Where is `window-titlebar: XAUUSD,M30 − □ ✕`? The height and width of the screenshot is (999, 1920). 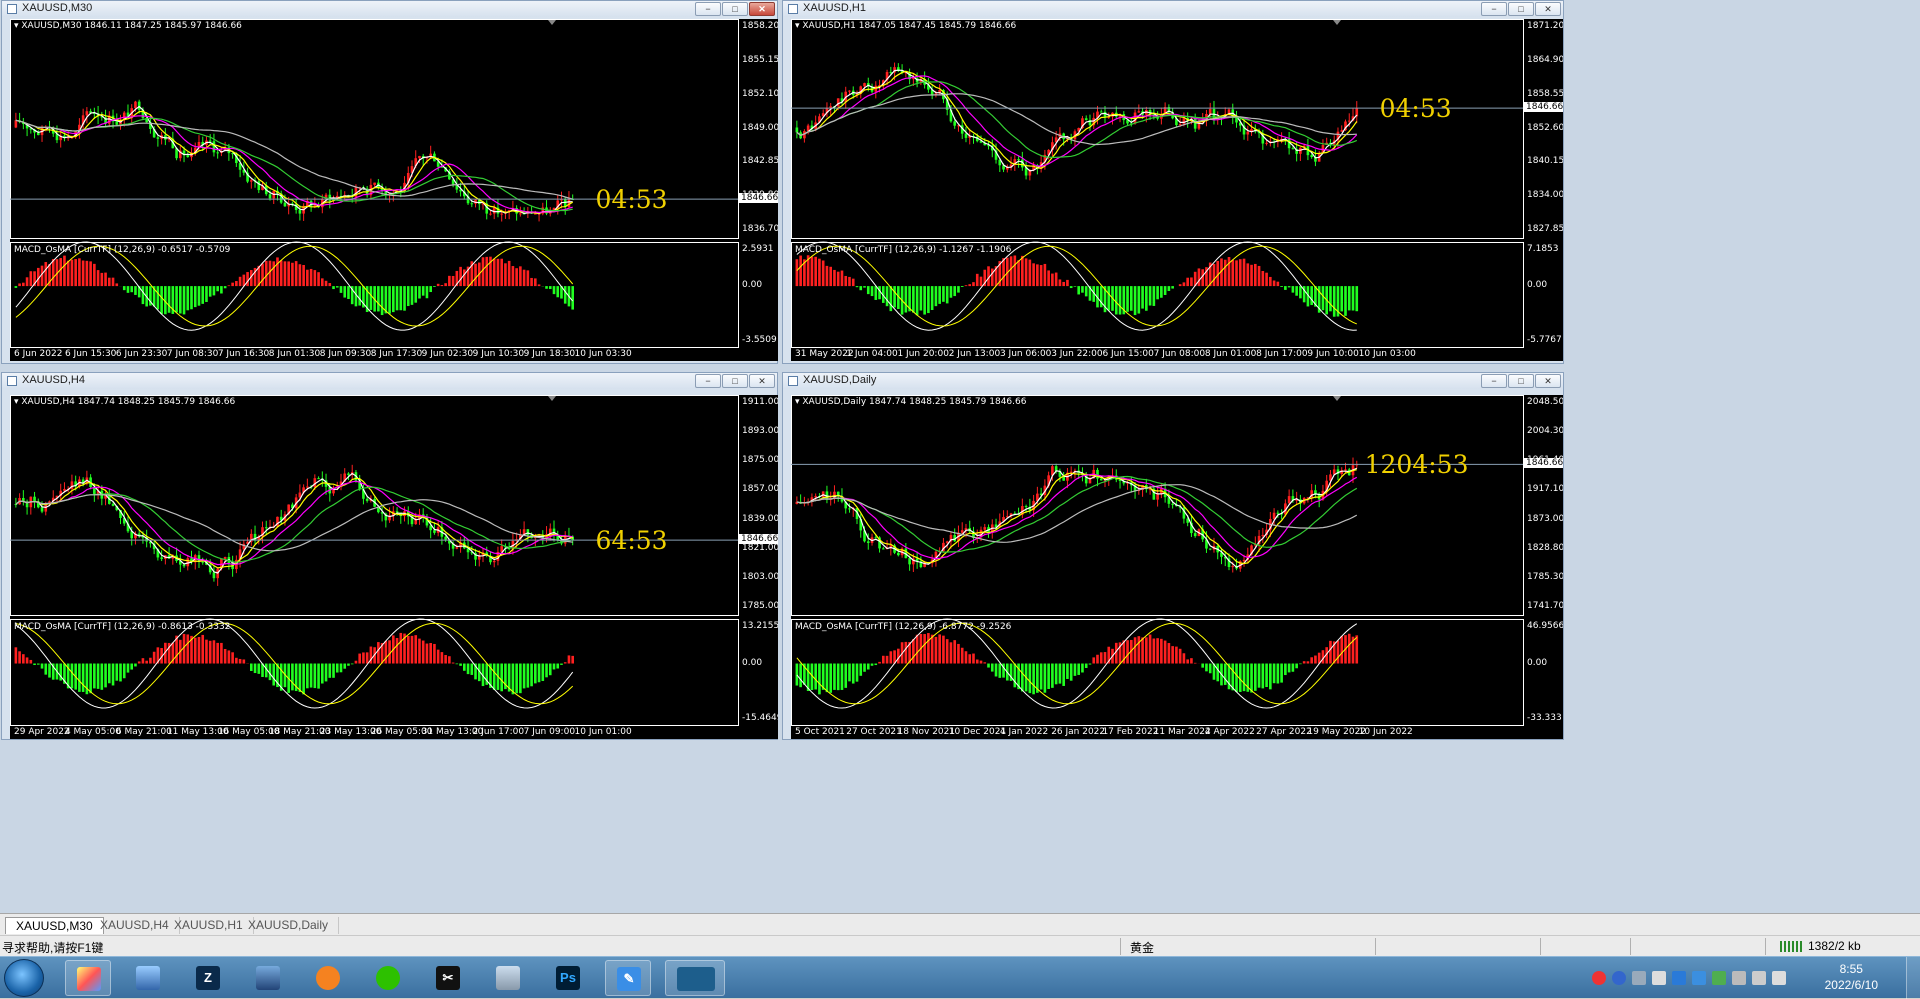
window-titlebar: XAUUSD,M30 − □ ✕ is located at coordinates (389, 9).